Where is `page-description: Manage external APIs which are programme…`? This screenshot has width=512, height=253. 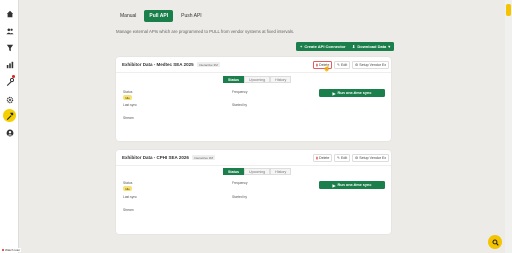 page-description: Manage external APIs which are programme… is located at coordinates (205, 31).